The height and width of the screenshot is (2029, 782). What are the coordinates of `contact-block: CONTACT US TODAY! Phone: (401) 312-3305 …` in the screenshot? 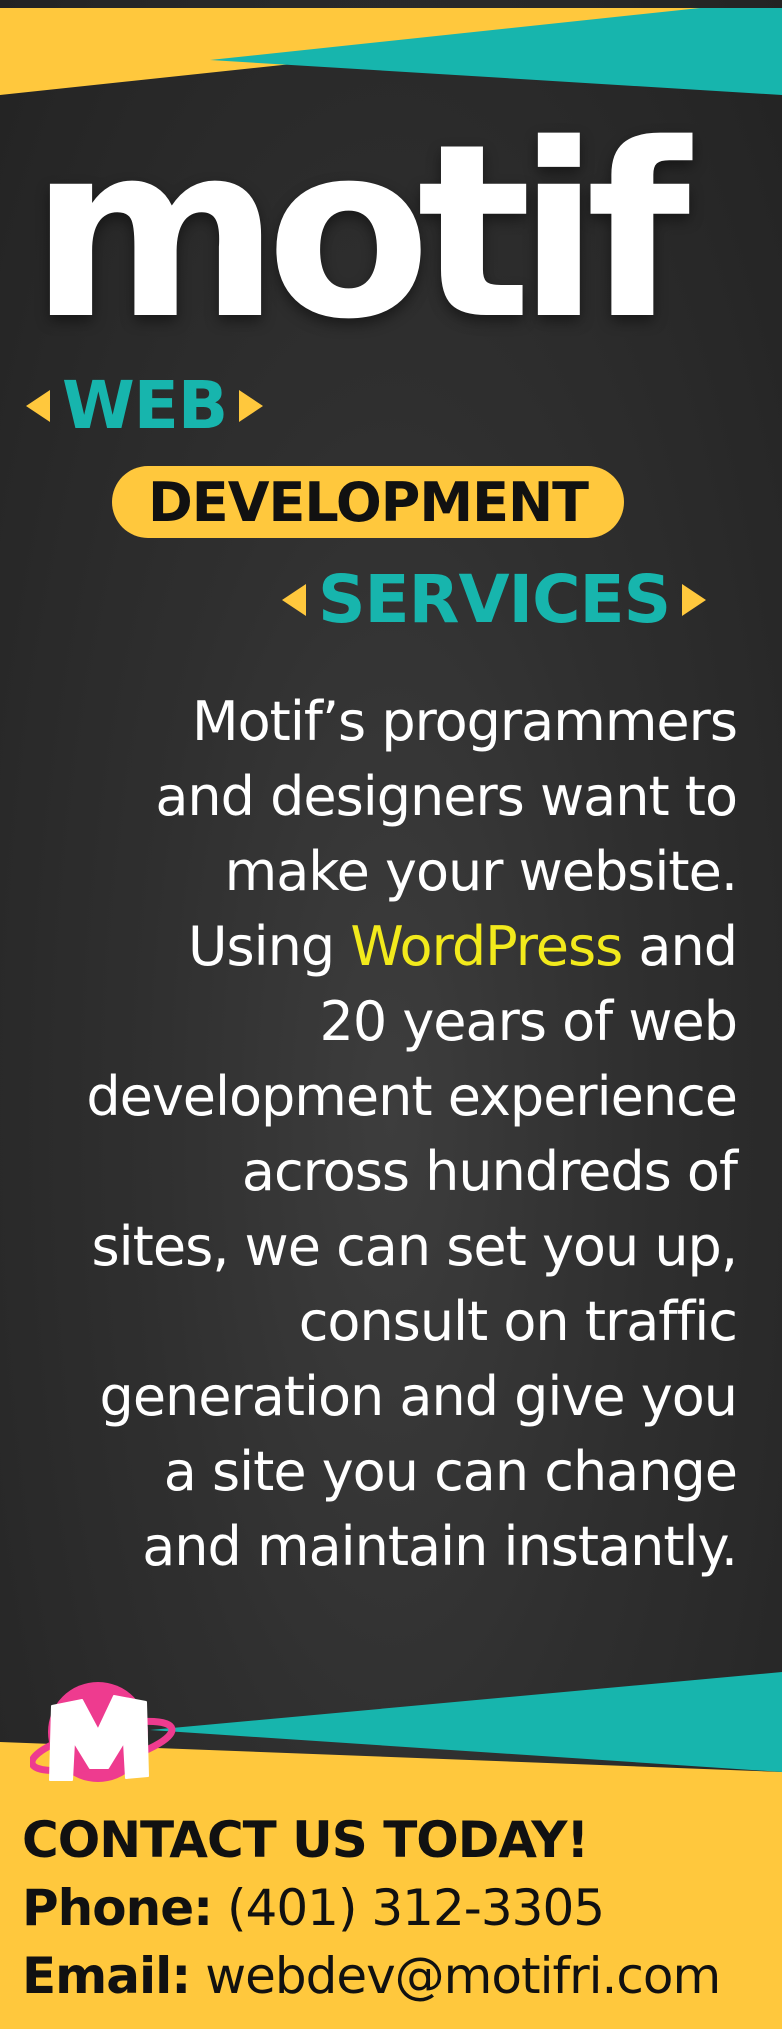 It's located at (402, 1908).